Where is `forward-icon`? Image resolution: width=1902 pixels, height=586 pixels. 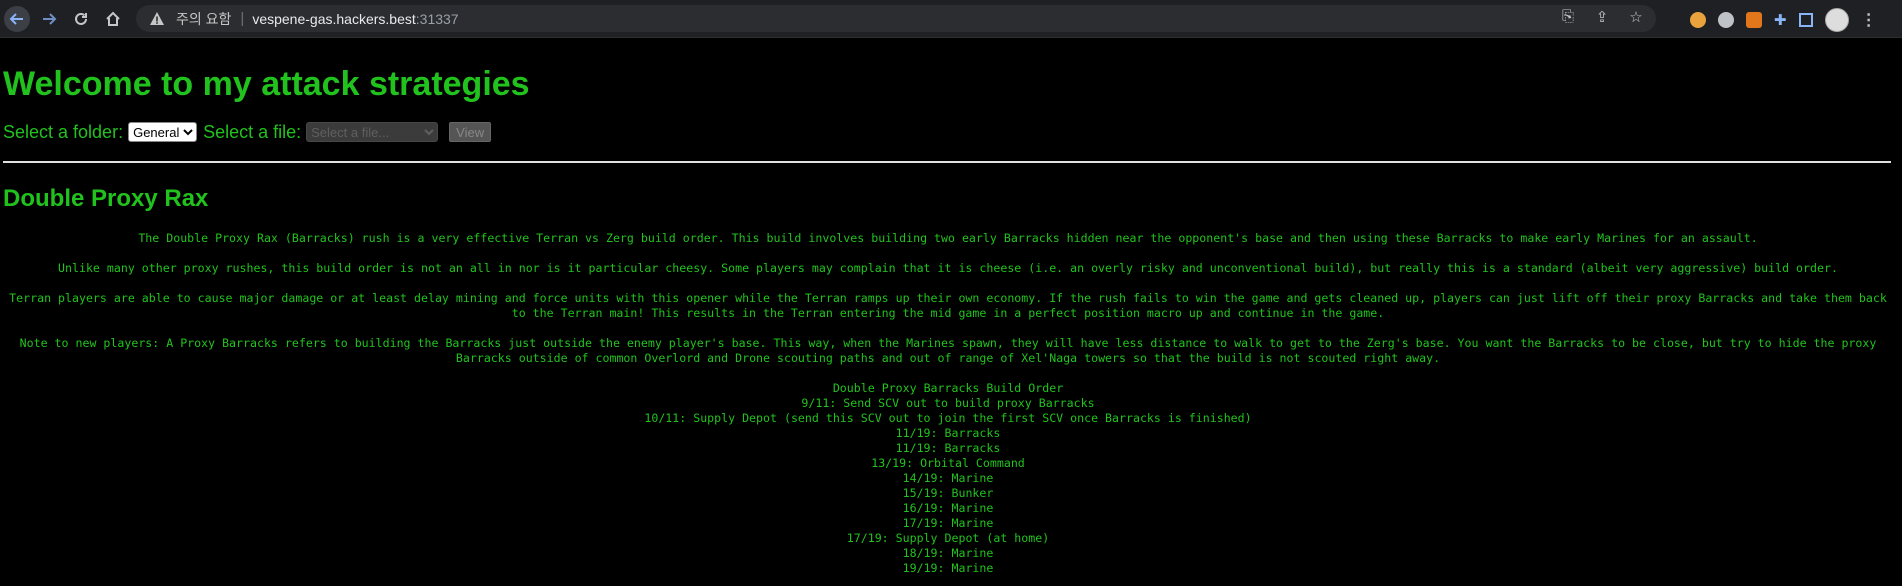 forward-icon is located at coordinates (49, 19).